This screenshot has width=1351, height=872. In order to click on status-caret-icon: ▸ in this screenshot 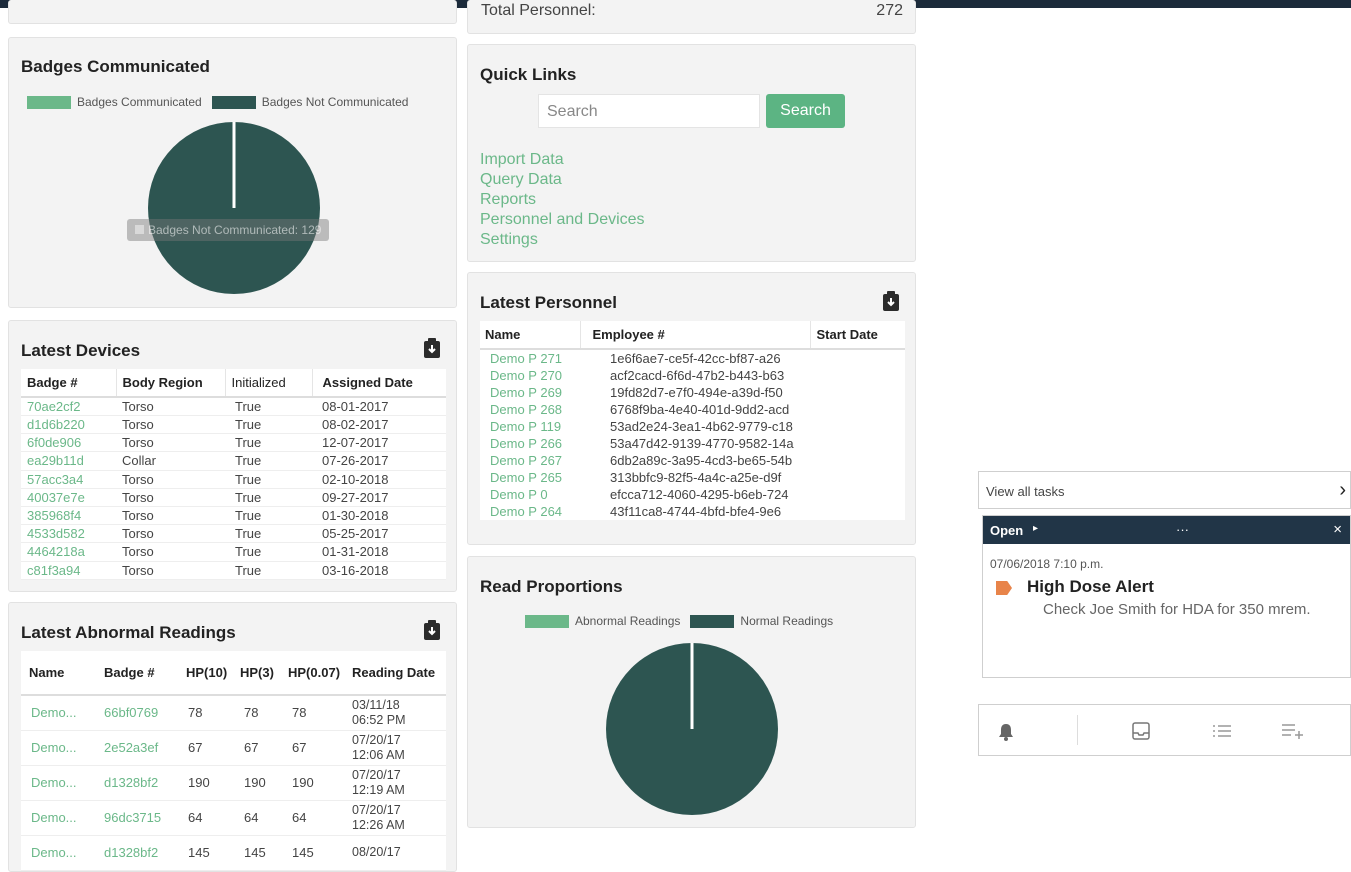, I will do `click(1035, 528)`.